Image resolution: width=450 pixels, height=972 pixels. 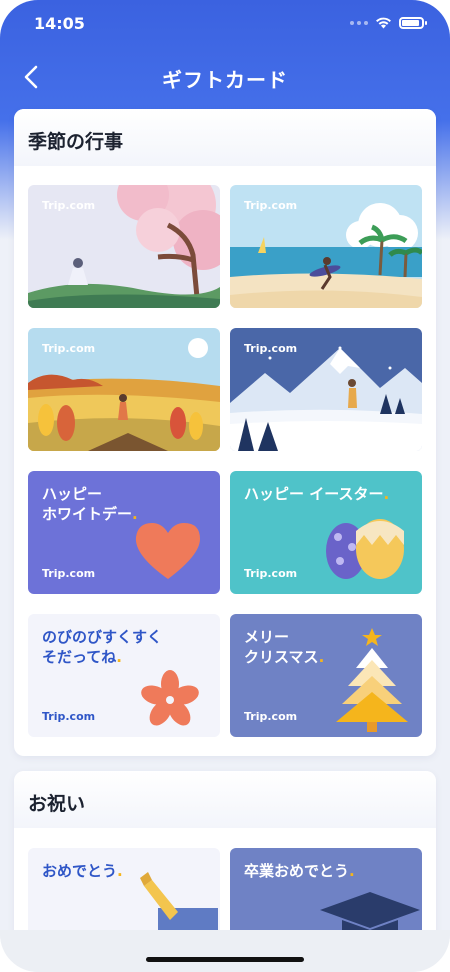 What do you see at coordinates (297, 871) in the screenshot?
I see `card-message-text: 卒業おめでとう` at bounding box center [297, 871].